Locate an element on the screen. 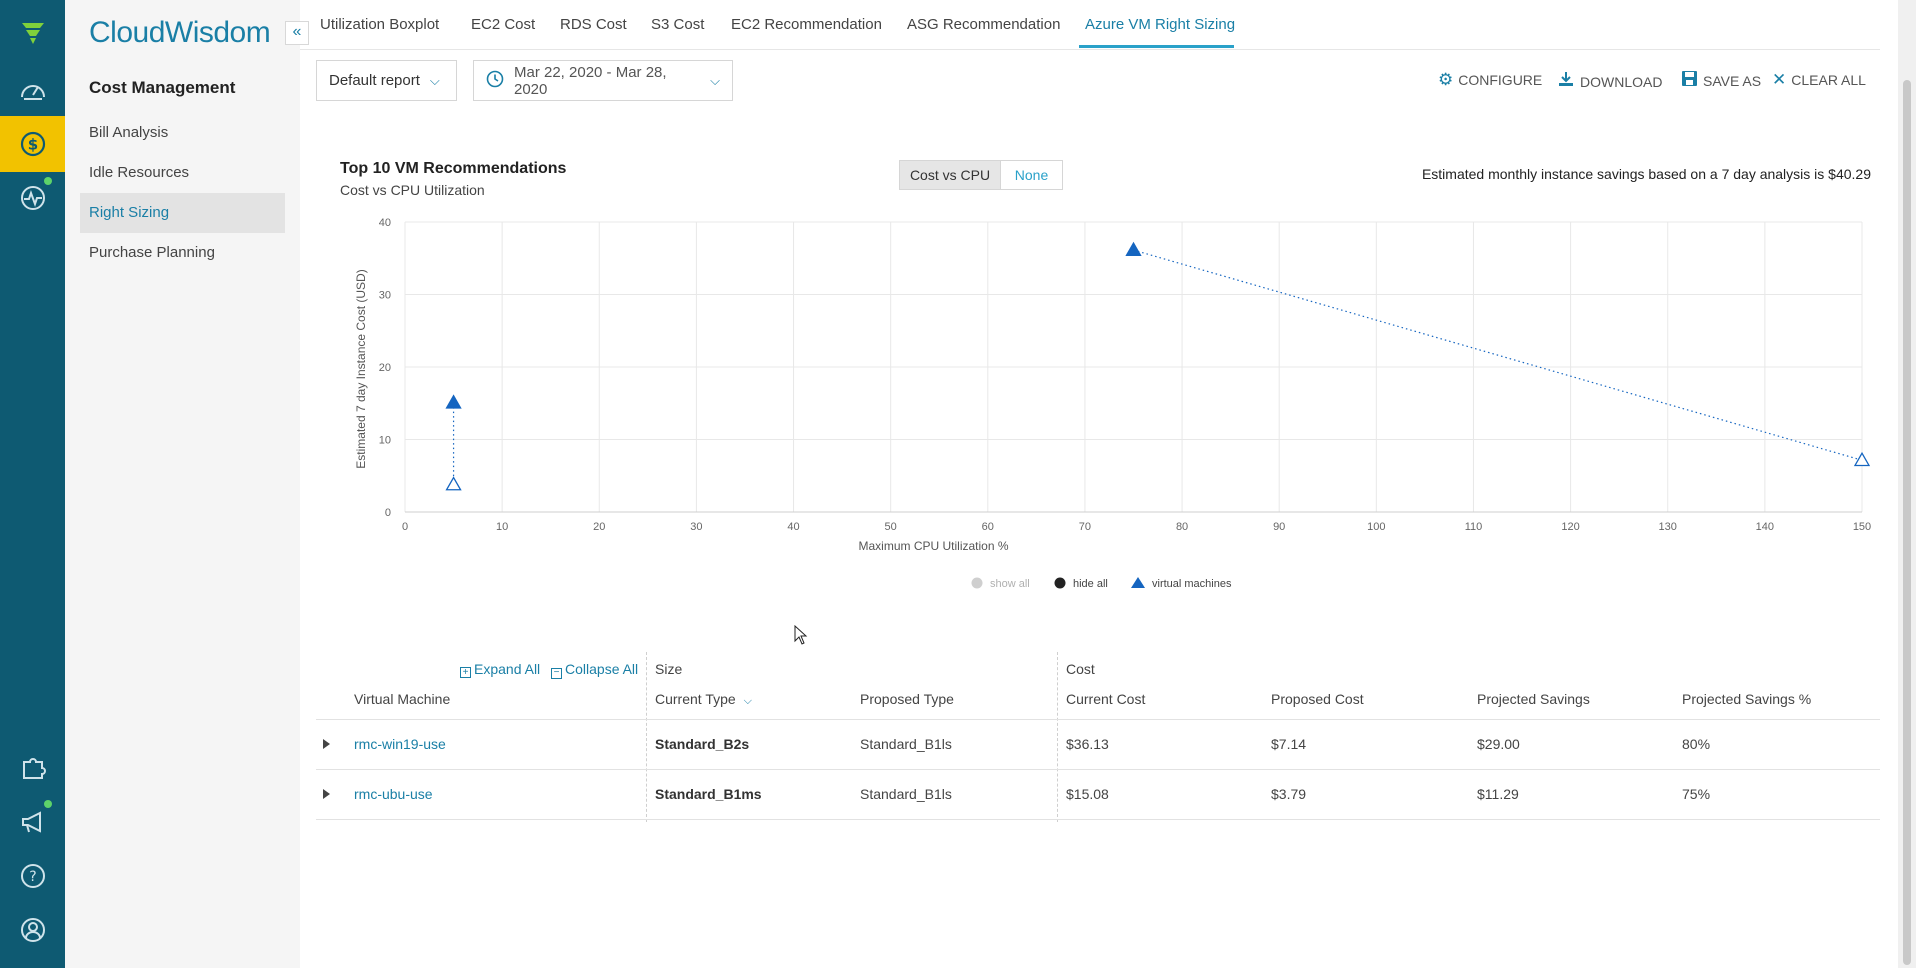 This screenshot has width=1916, height=968. tab-azure-vm-right-sizing: Azure VM Right Sizing is located at coordinates (1160, 24).